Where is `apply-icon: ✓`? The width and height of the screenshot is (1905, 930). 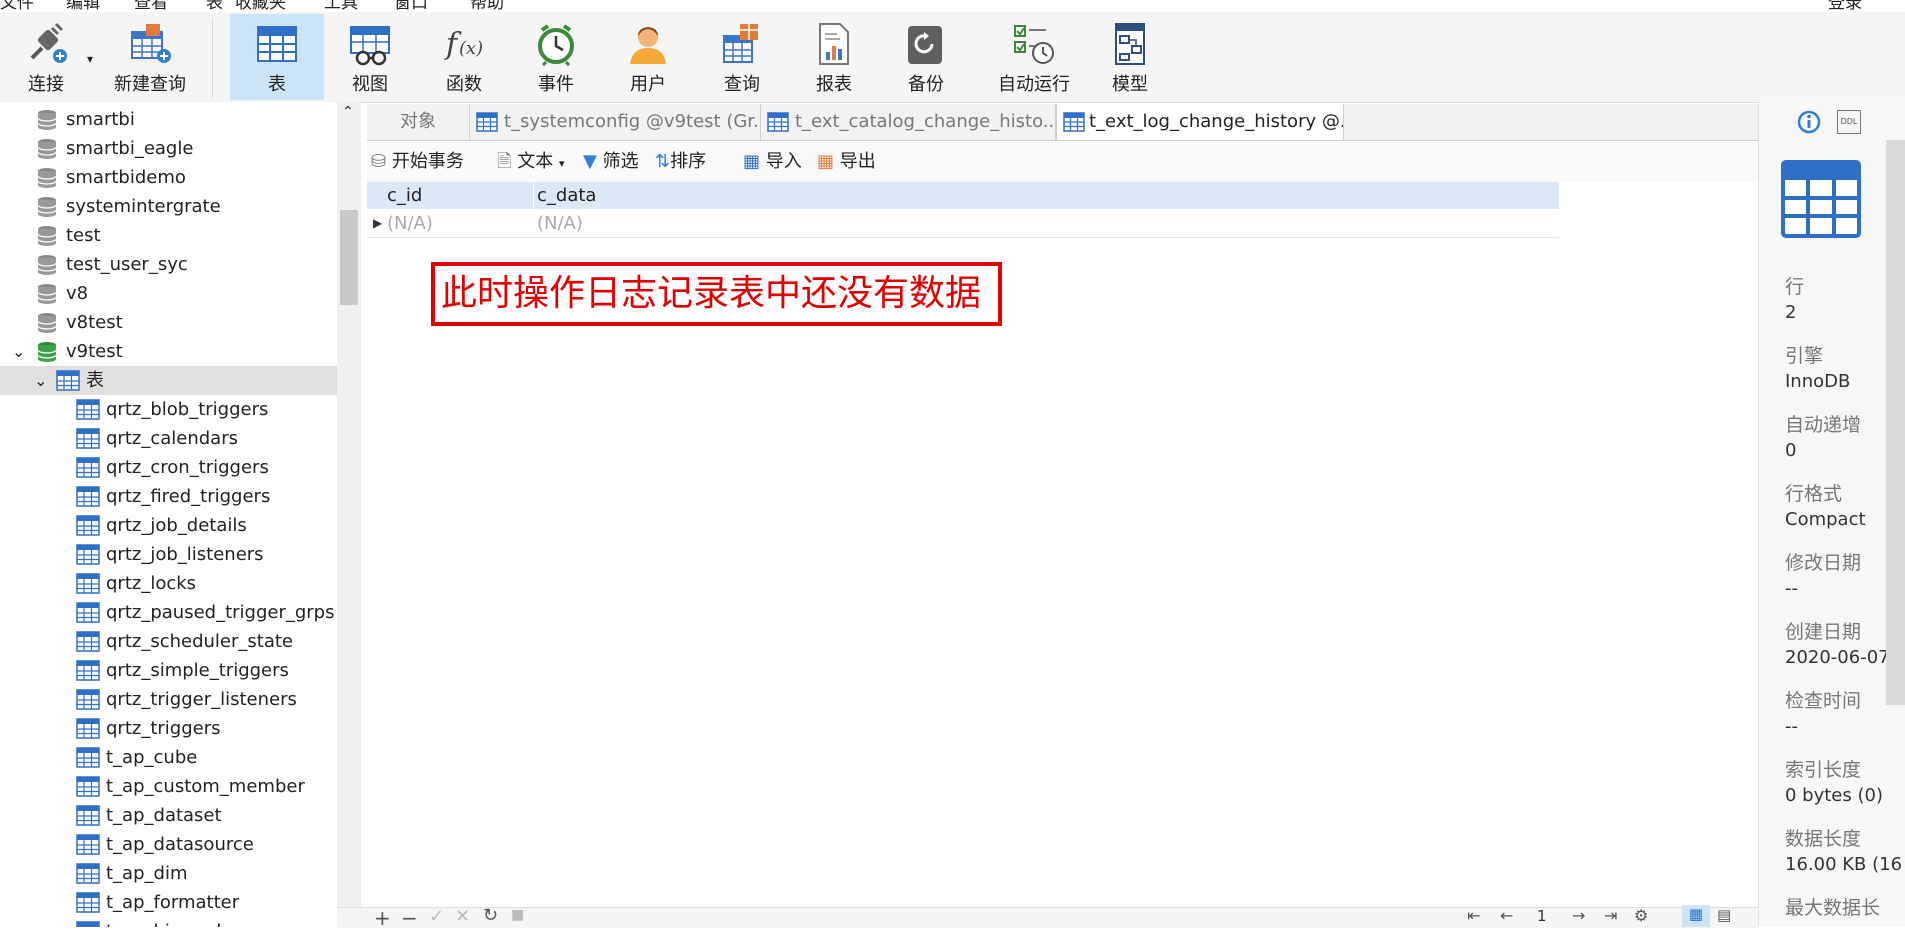
apply-icon: ✓ is located at coordinates (436, 916).